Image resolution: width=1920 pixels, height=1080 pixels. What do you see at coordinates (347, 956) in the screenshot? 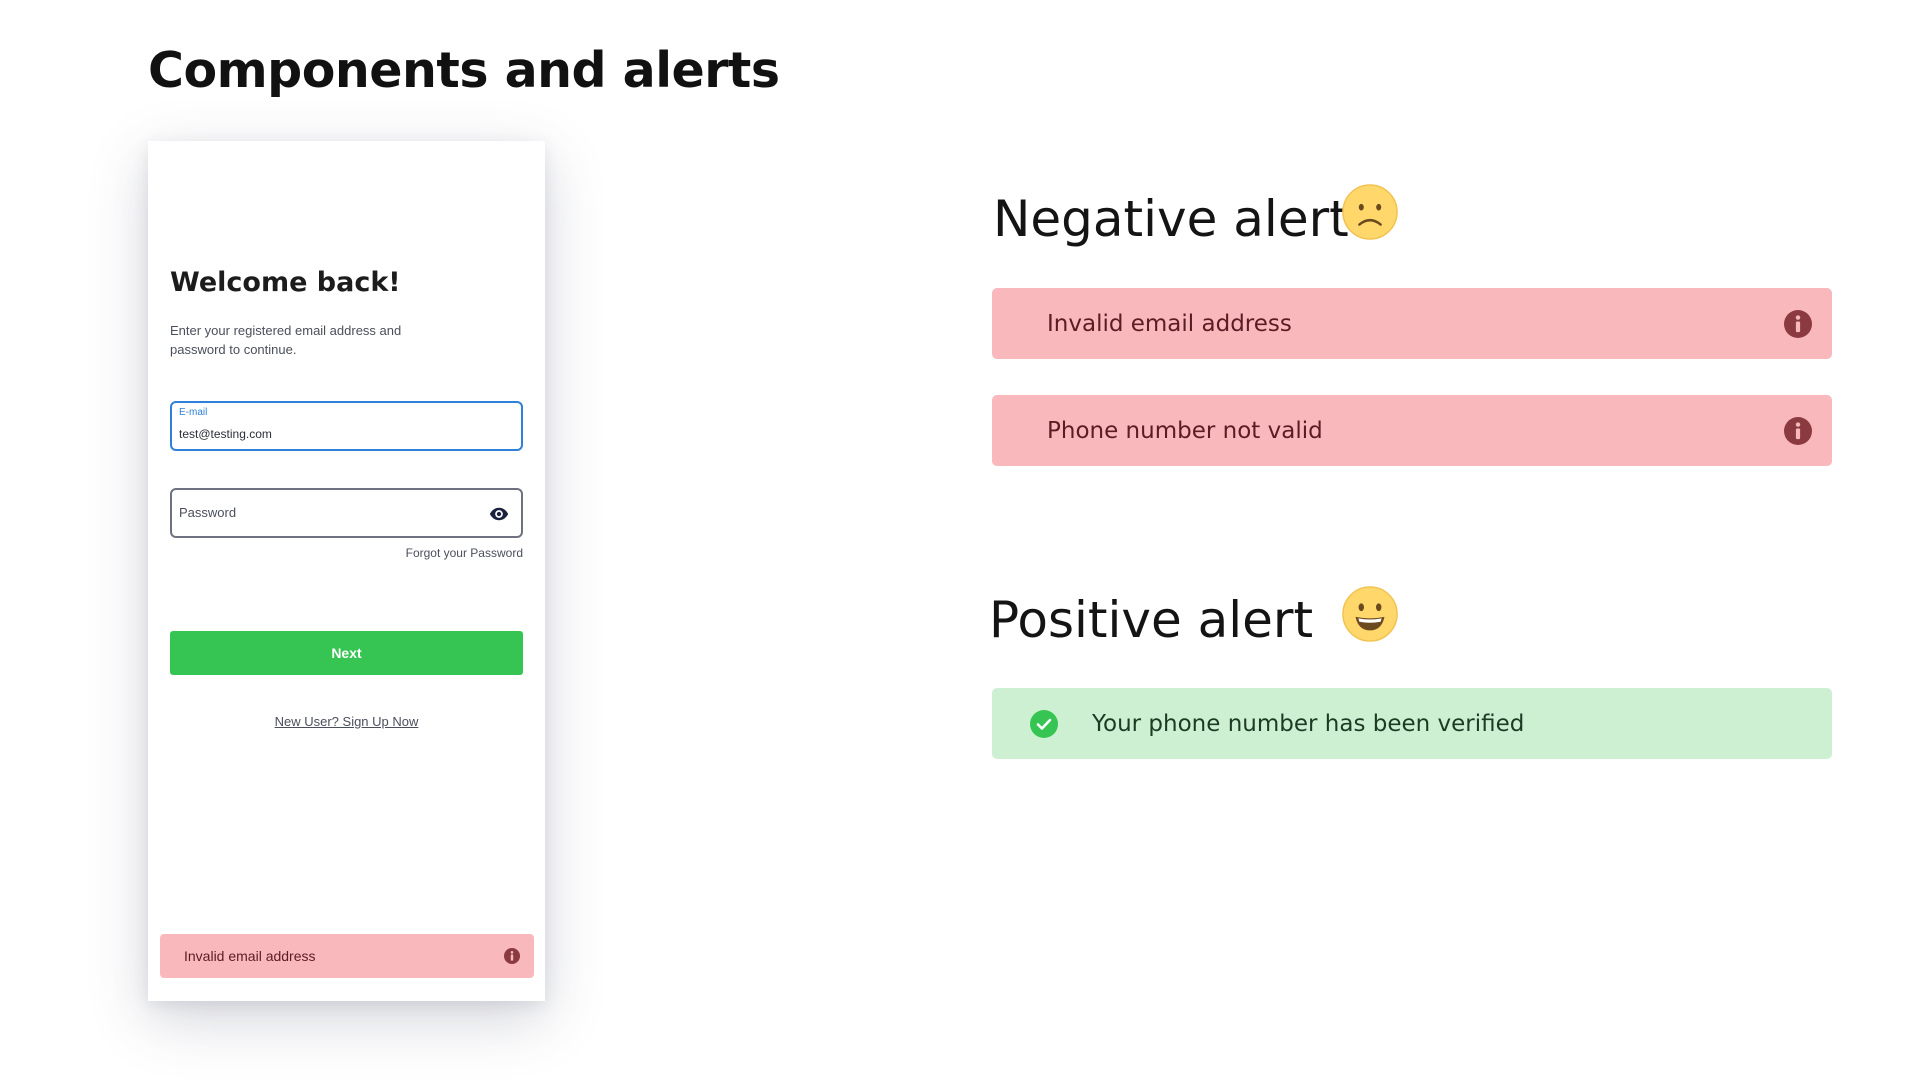
I see `phone-error-alert: Invalid email address` at bounding box center [347, 956].